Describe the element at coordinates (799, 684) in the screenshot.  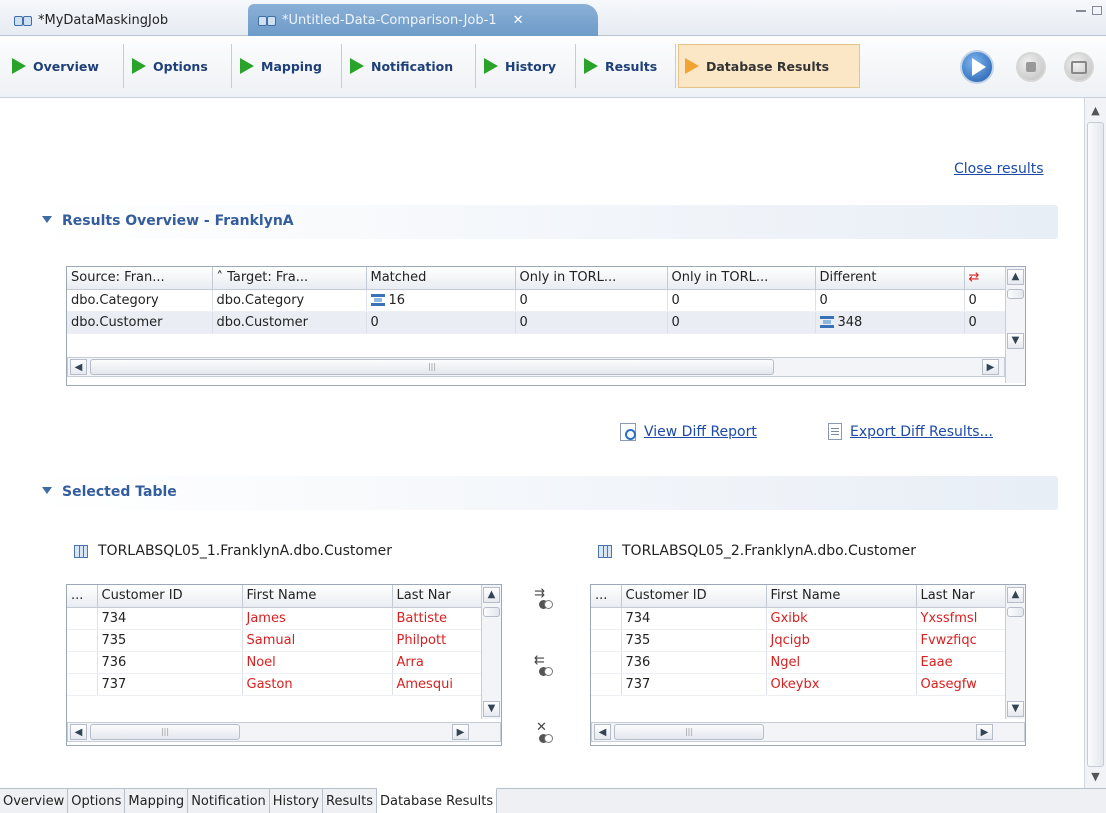
I see `table-row: 737 Okeybx Oasegfw` at that location.